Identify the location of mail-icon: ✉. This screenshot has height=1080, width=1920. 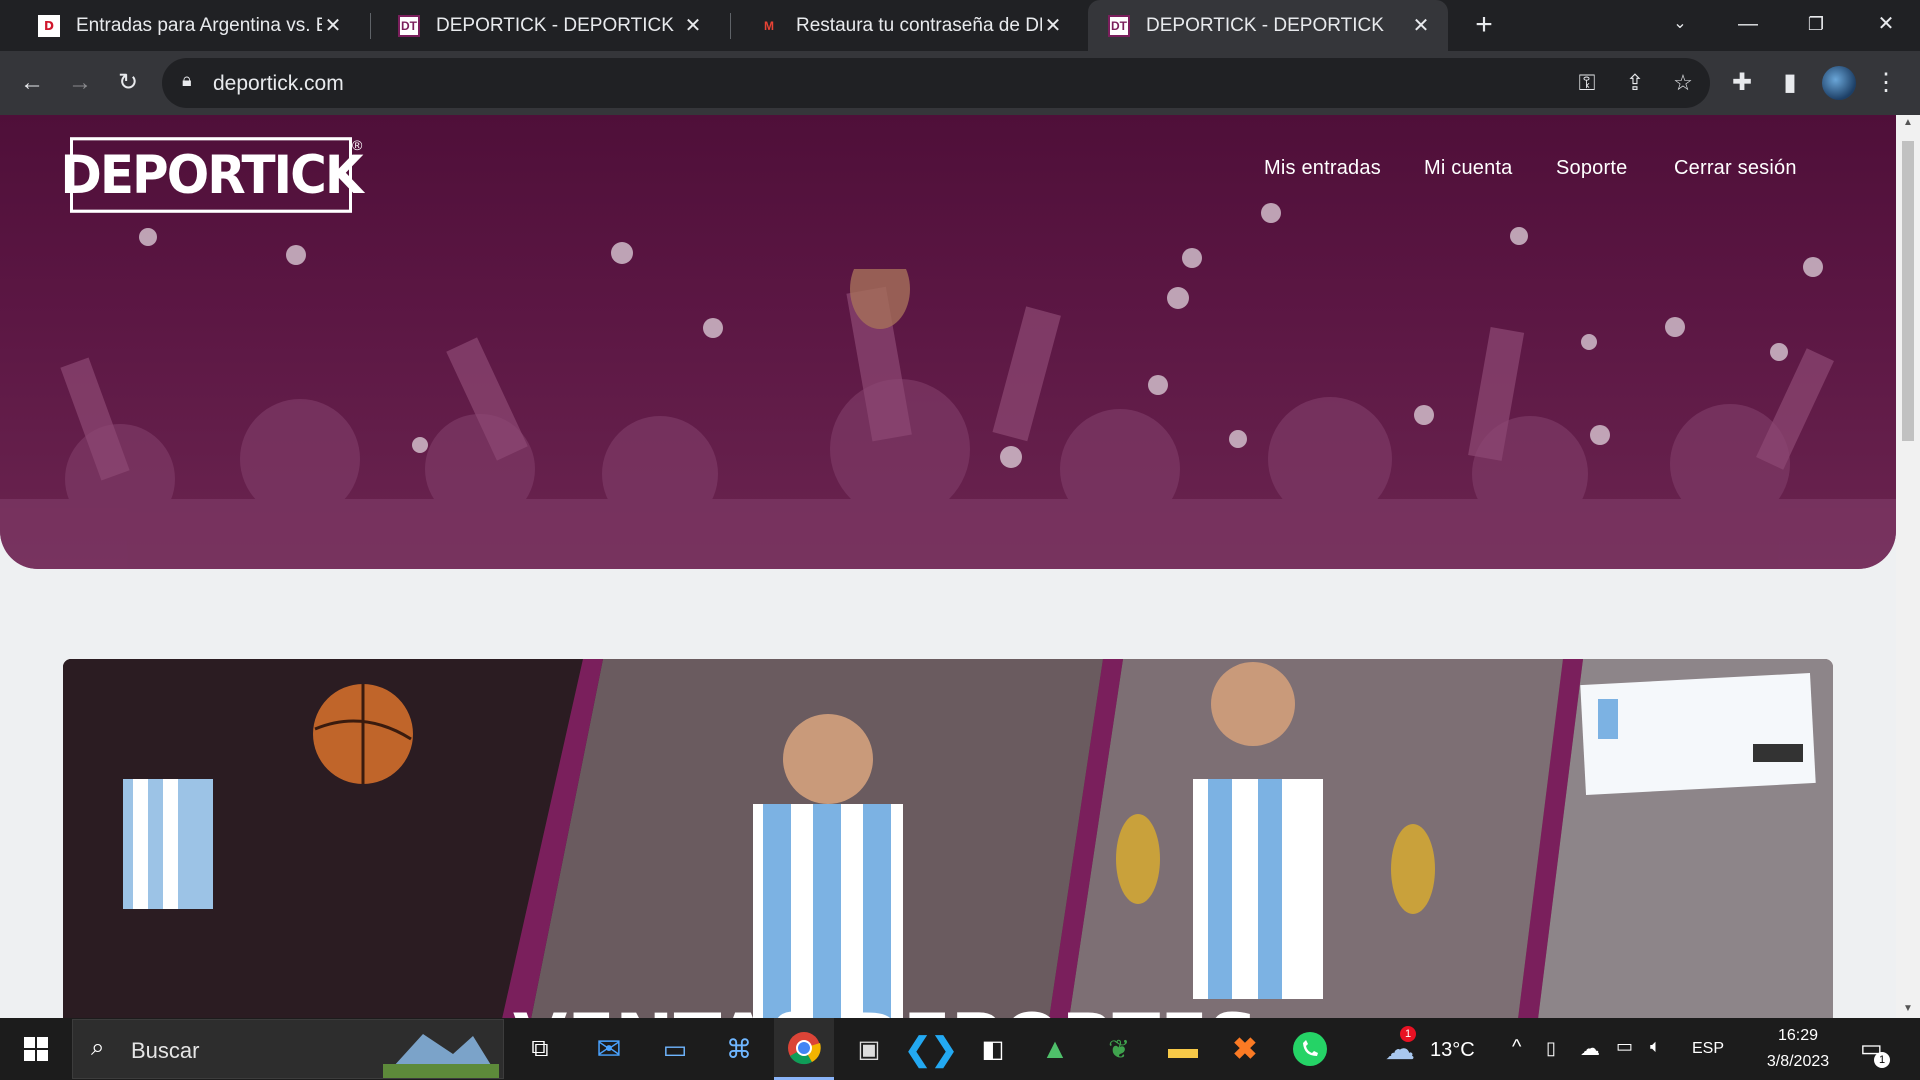
(609, 1049).